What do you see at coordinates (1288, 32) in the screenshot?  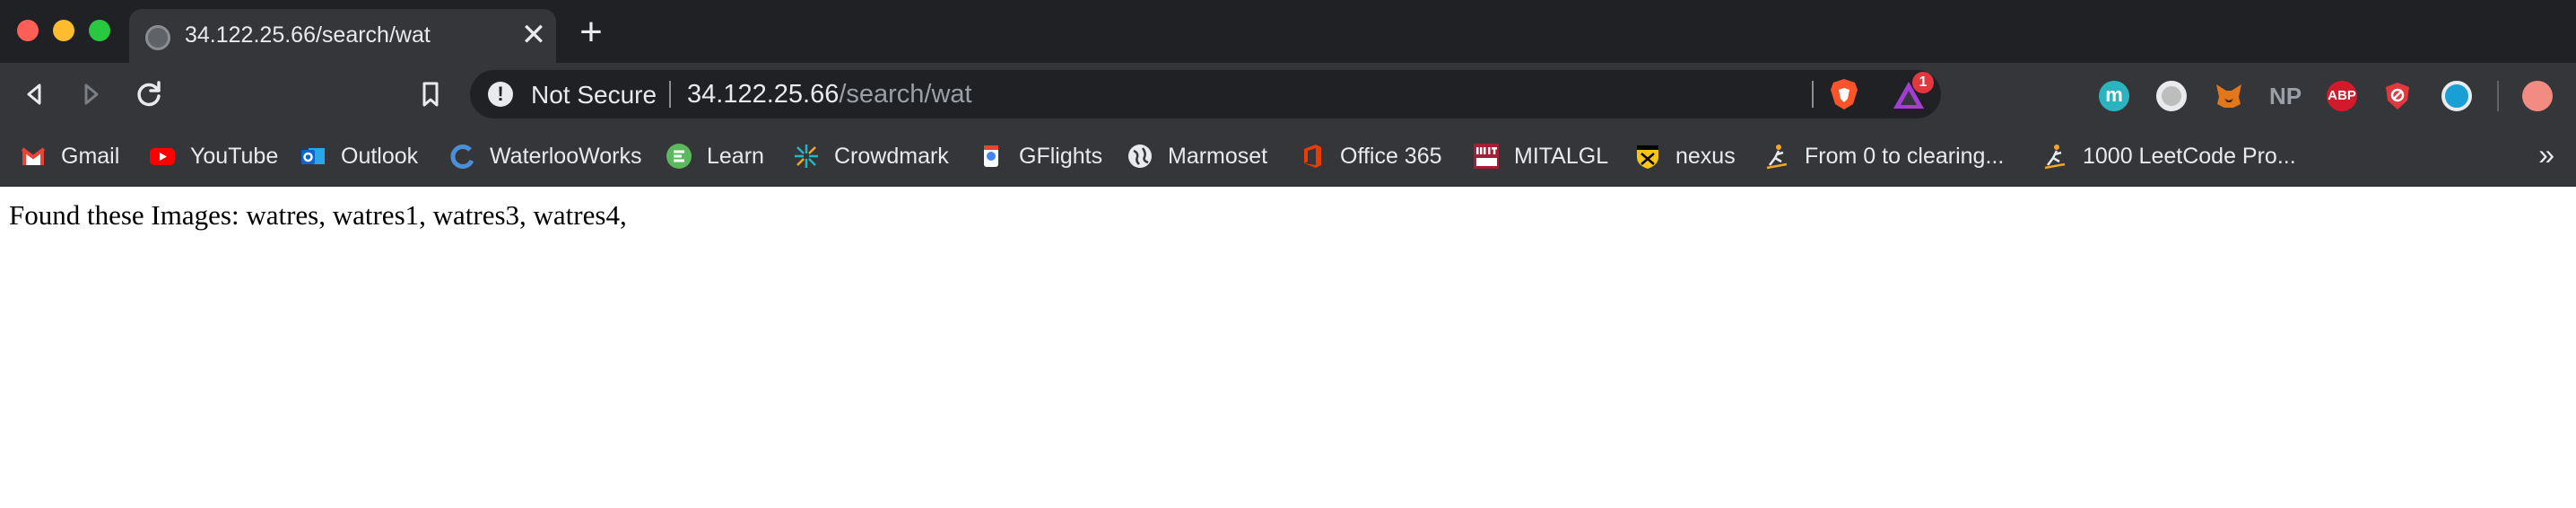 I see `tab-strip: 34.122.25.66/search/wat ✕ +` at bounding box center [1288, 32].